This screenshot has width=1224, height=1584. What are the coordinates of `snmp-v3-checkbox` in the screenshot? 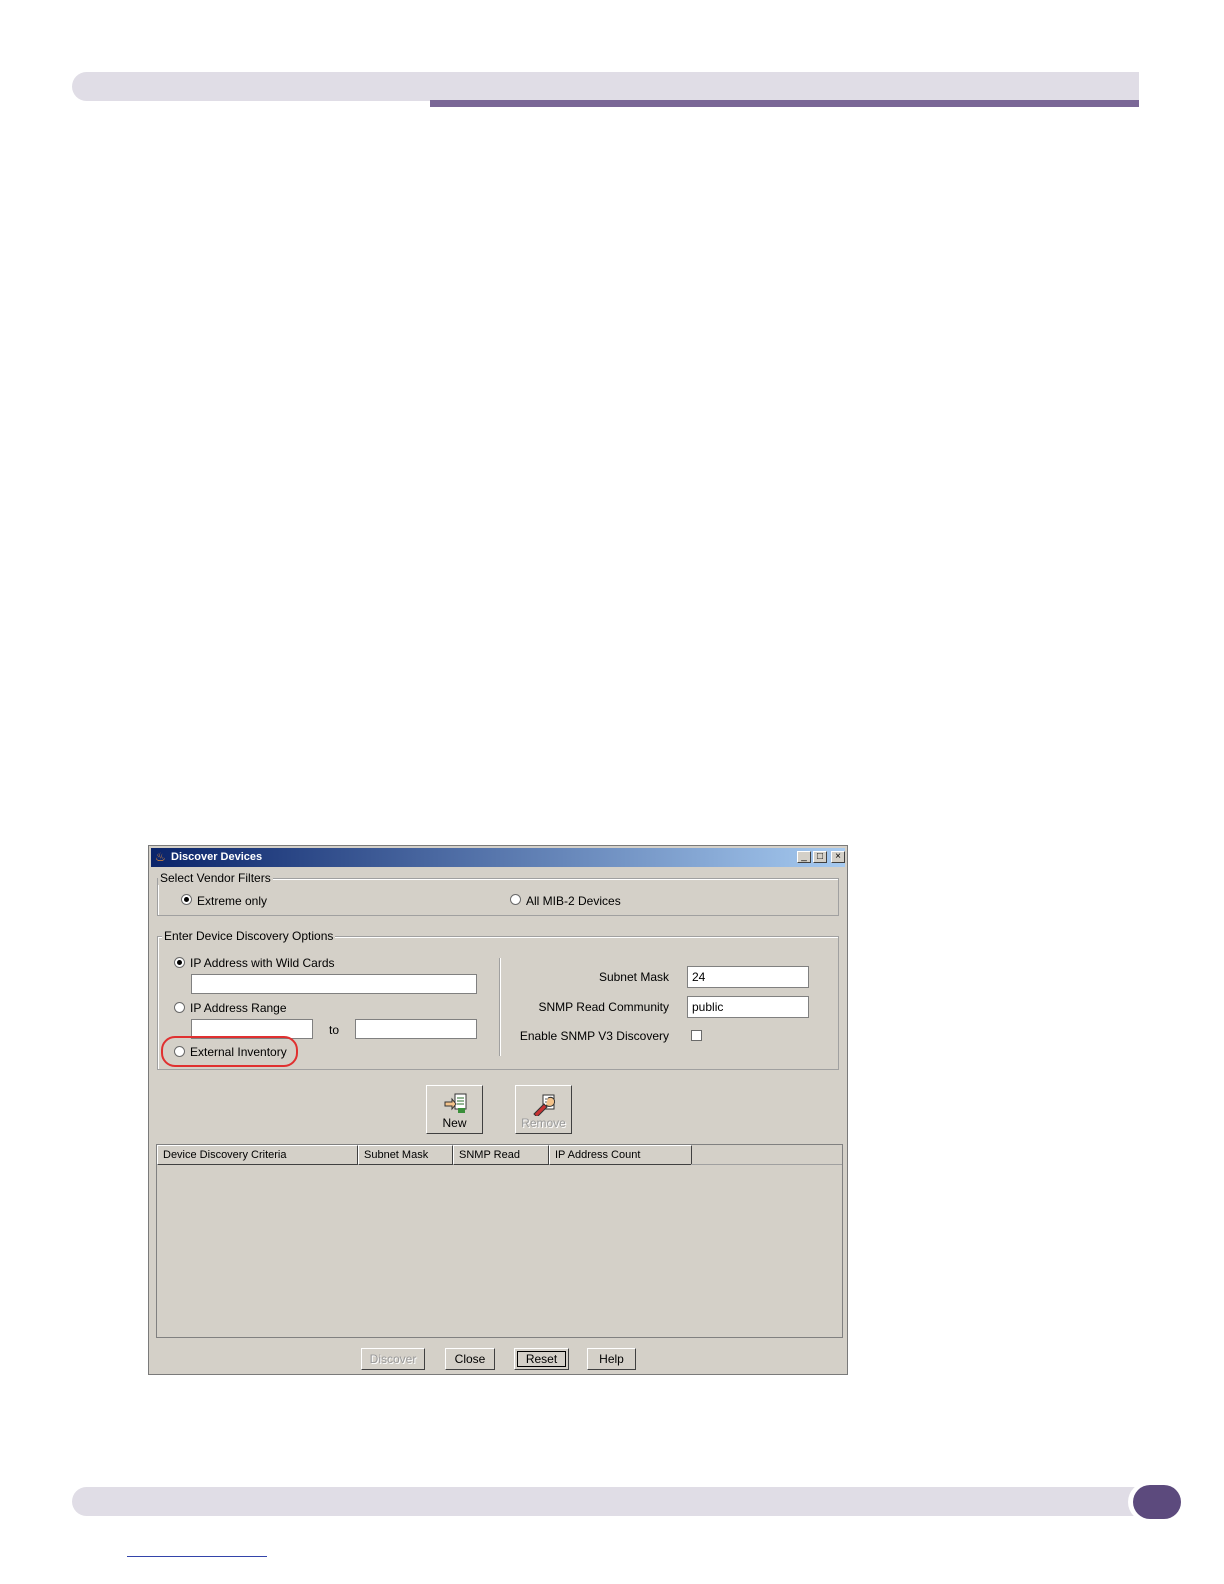 It's located at (696, 1035).